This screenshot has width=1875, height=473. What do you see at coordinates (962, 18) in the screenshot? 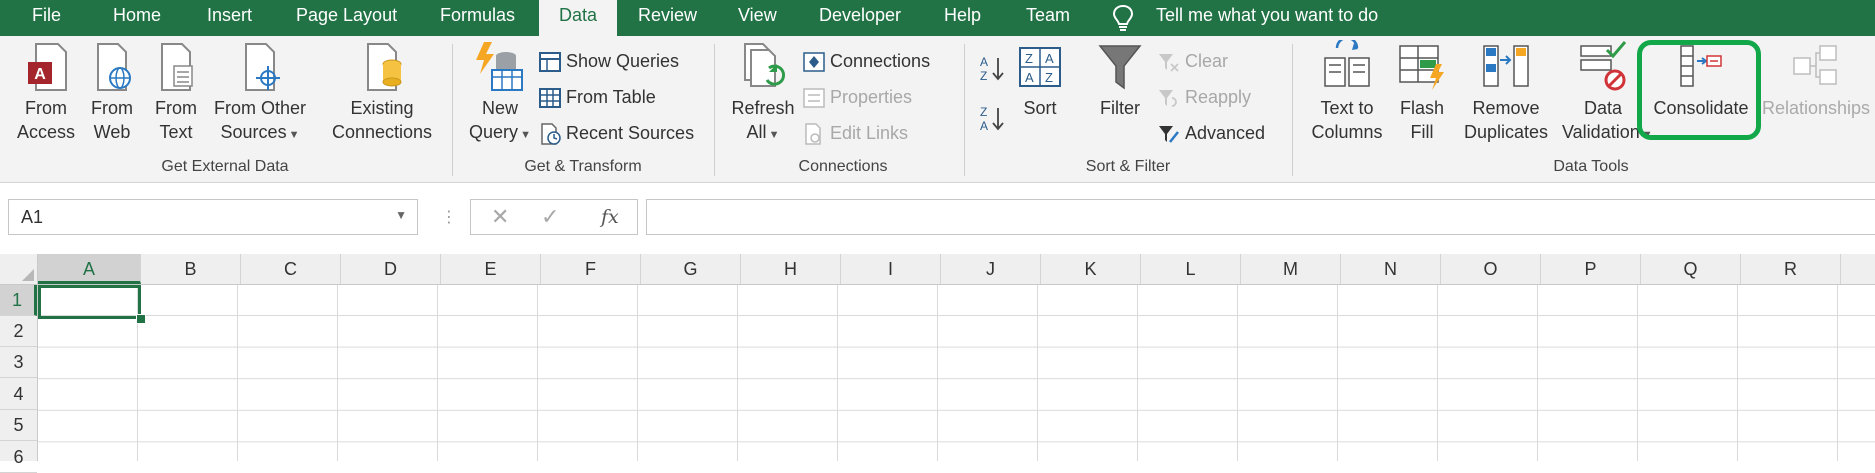
I see `tab-help: Help` at bounding box center [962, 18].